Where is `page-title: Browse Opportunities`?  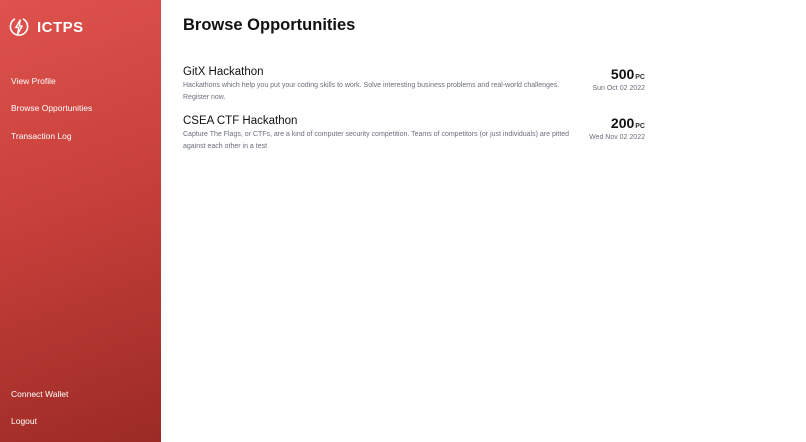 page-title: Browse Opportunities is located at coordinates (269, 25).